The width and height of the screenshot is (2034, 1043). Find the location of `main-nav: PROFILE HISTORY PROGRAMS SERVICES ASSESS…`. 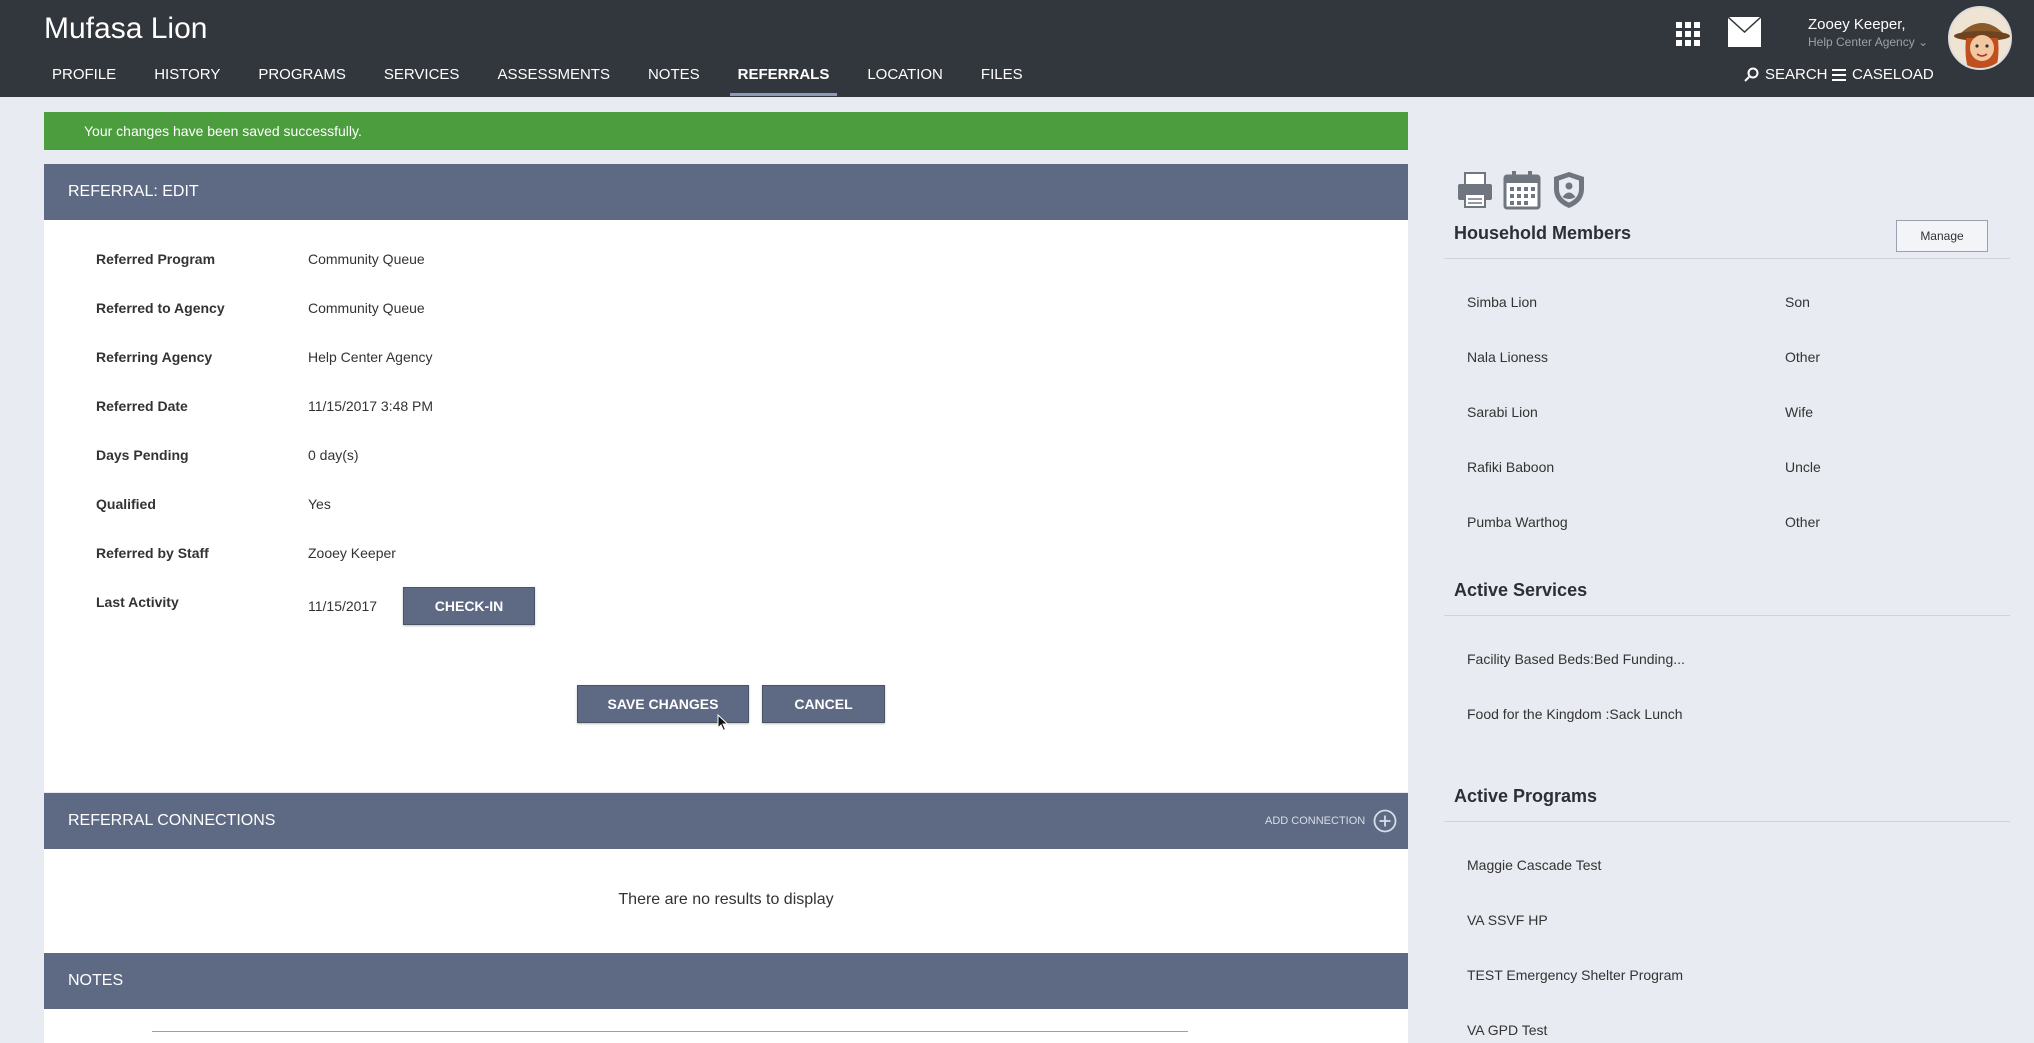

main-nav: PROFILE HISTORY PROGRAMS SERVICES ASSESS… is located at coordinates (548, 81).